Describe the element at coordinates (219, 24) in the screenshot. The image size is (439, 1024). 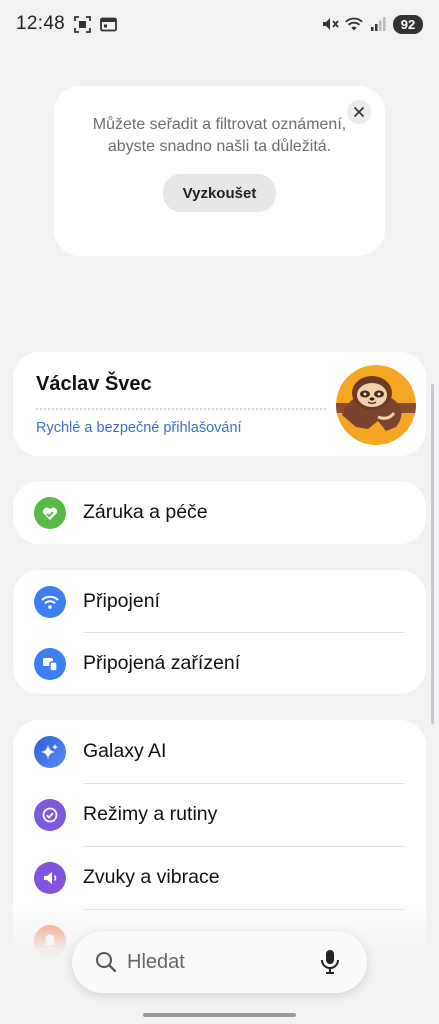
I see `status-bar: 12:48 92` at that location.